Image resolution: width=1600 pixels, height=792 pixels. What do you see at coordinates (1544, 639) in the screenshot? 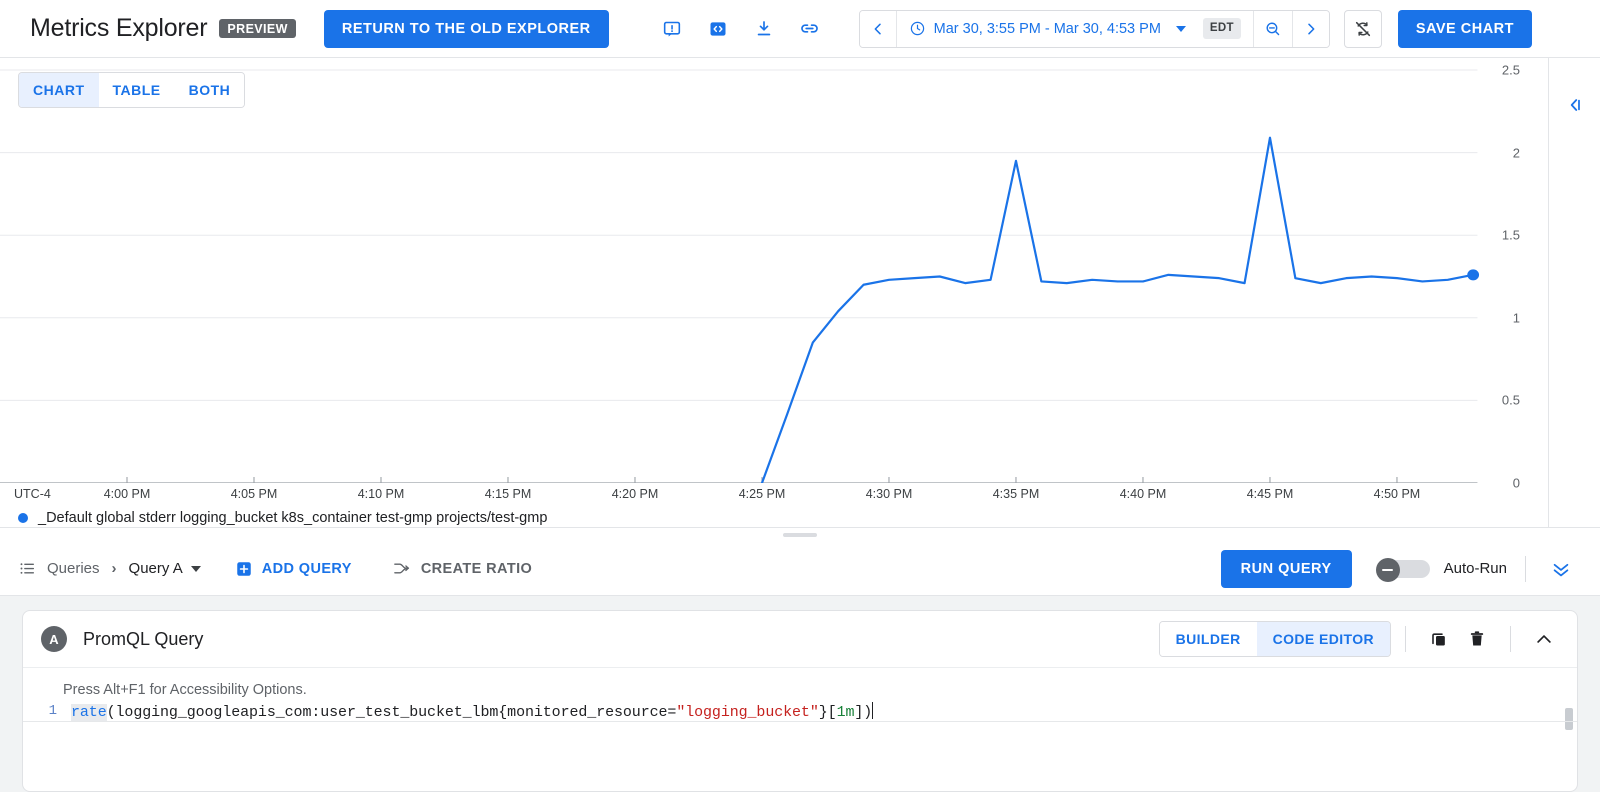
I see `chevron-up-icon` at bounding box center [1544, 639].